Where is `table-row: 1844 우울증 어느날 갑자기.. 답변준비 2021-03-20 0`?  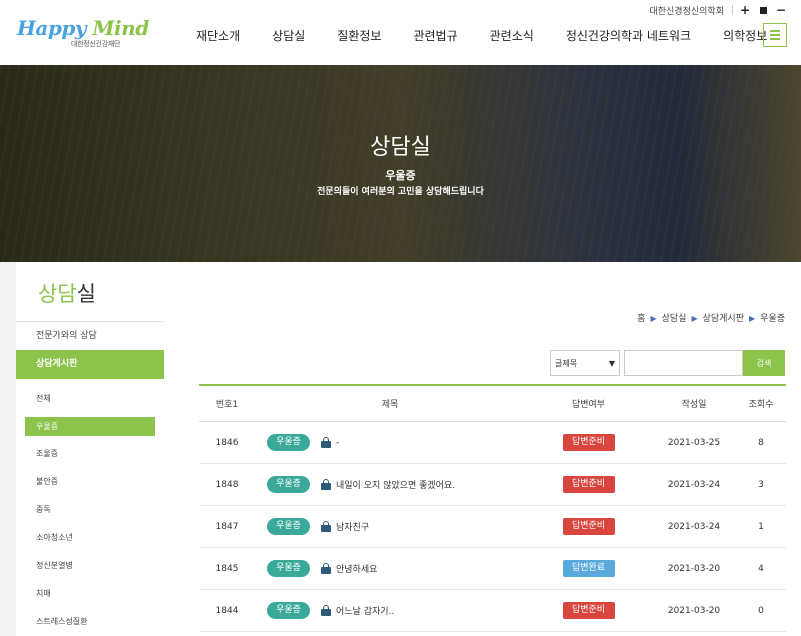 table-row: 1844 우울증 어느날 갑자기.. 답변준비 2021-03-20 0 is located at coordinates (492, 611).